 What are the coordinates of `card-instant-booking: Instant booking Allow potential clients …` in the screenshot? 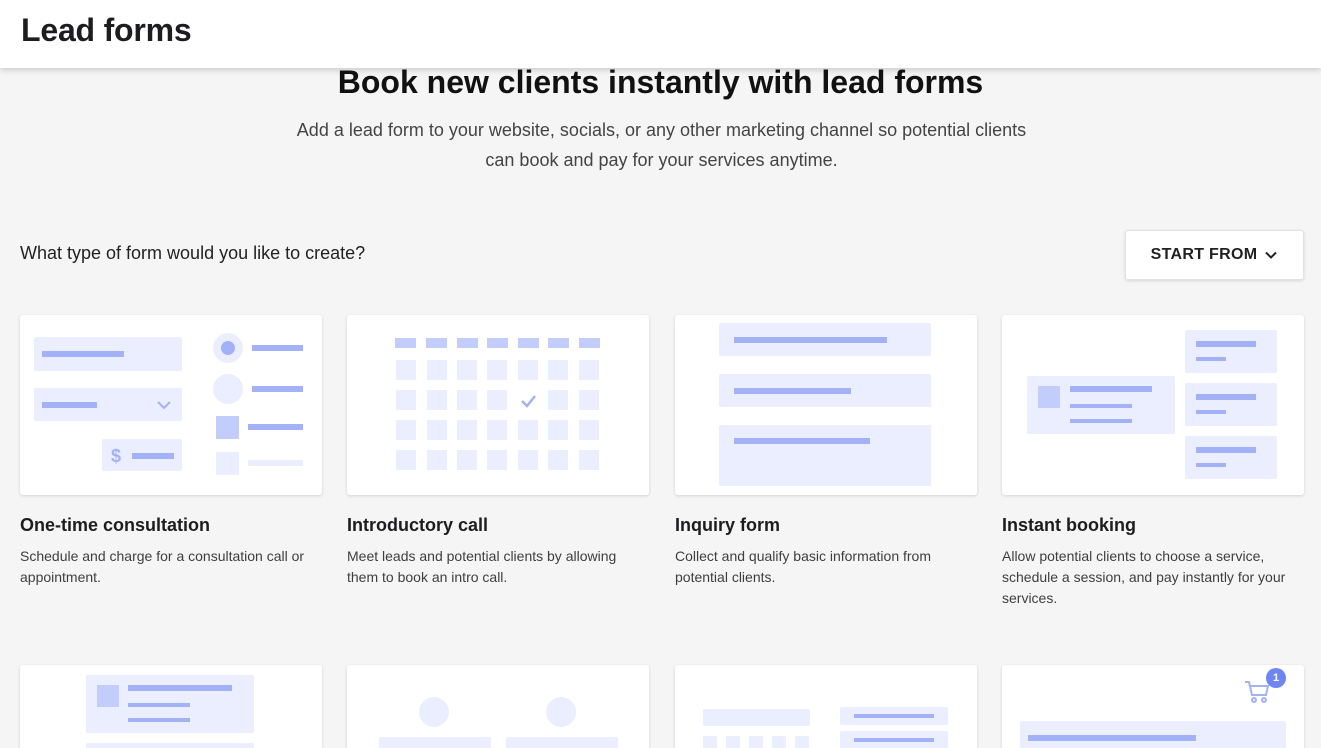 It's located at (1153, 462).